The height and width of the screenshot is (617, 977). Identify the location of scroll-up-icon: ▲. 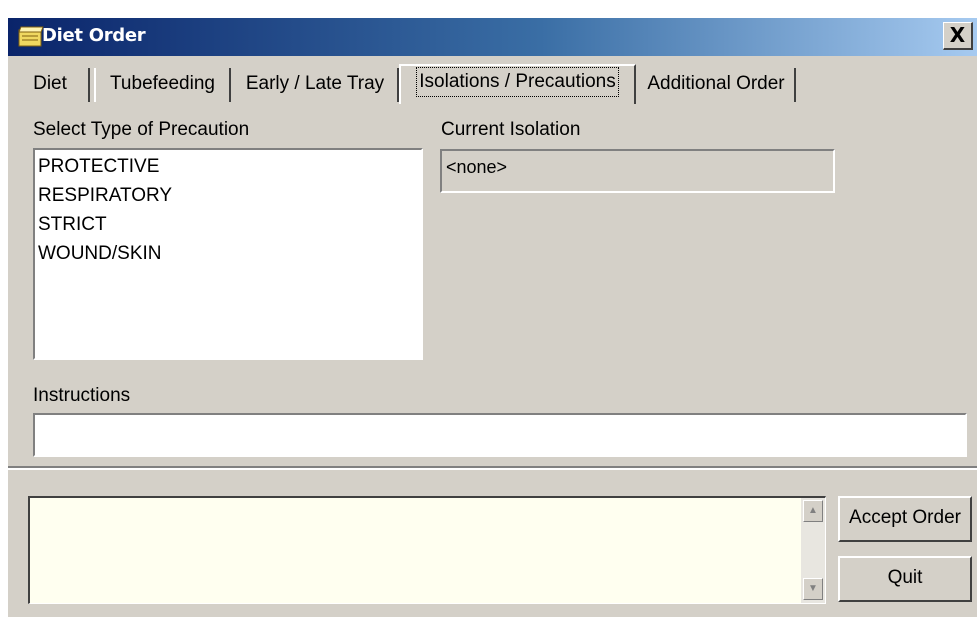
(813, 511).